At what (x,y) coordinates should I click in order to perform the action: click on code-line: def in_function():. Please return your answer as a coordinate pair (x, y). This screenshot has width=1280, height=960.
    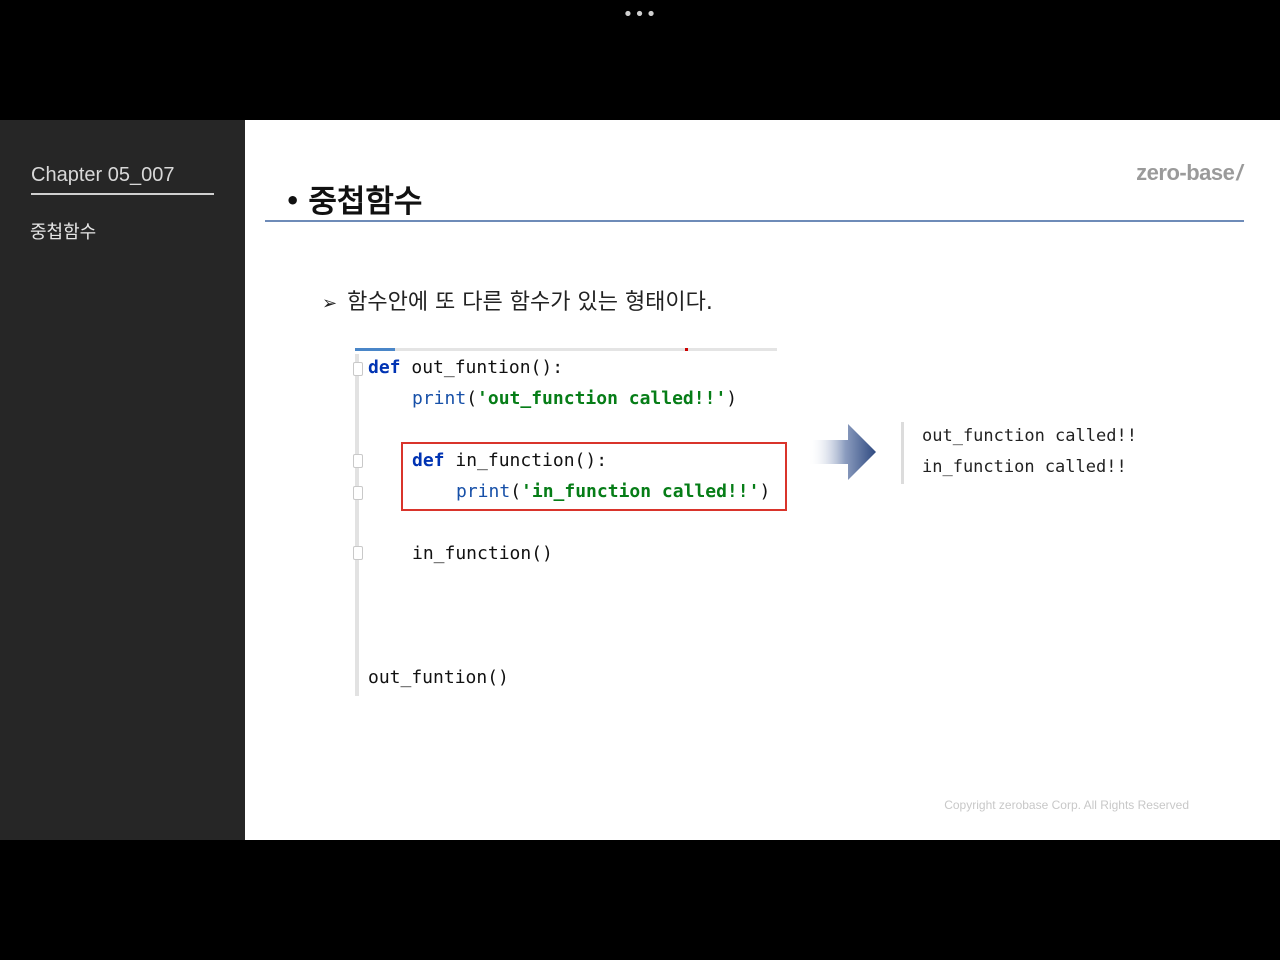
    Looking at the image, I should click on (509, 461).